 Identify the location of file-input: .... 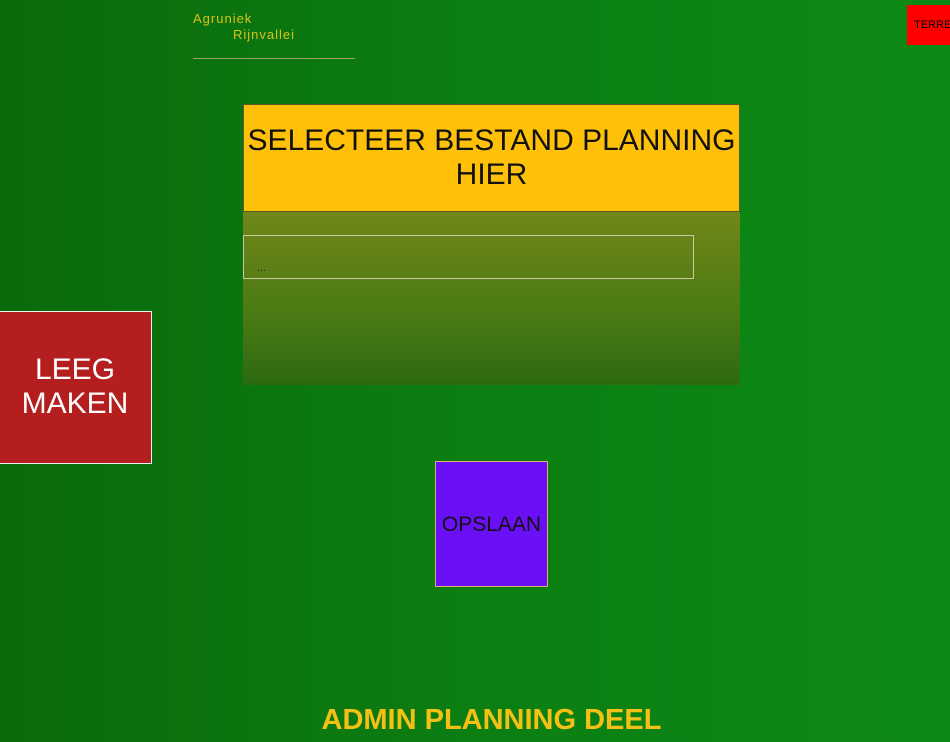
(468, 257).